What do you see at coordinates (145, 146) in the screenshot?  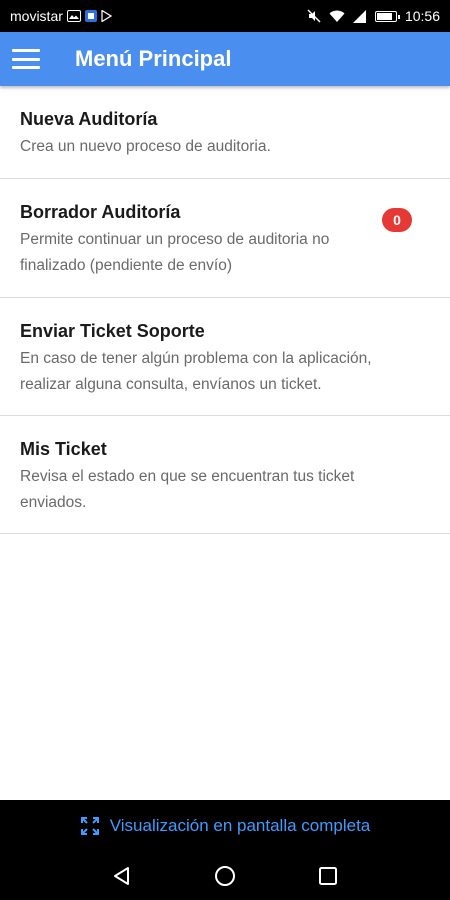 I see `menu-item-description: Crea un nuevo proceso de auditoria.` at bounding box center [145, 146].